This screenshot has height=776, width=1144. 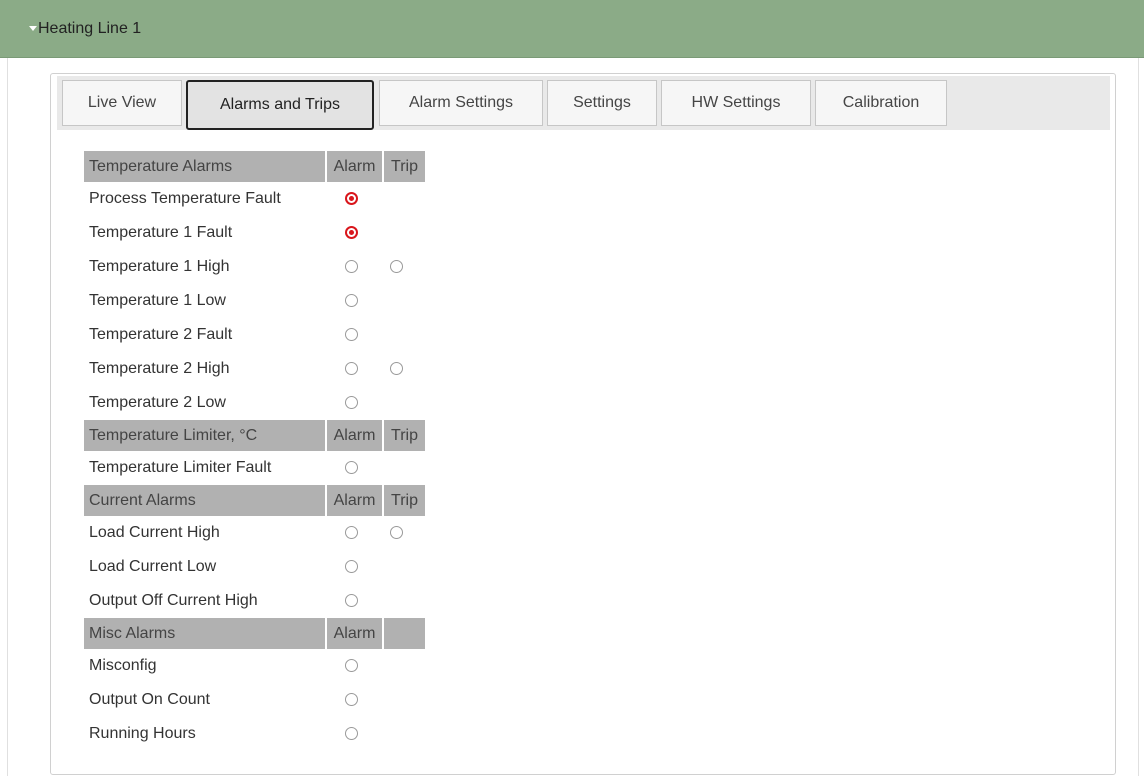 What do you see at coordinates (90, 28) in the screenshot?
I see `panel-title: Heating Line 1` at bounding box center [90, 28].